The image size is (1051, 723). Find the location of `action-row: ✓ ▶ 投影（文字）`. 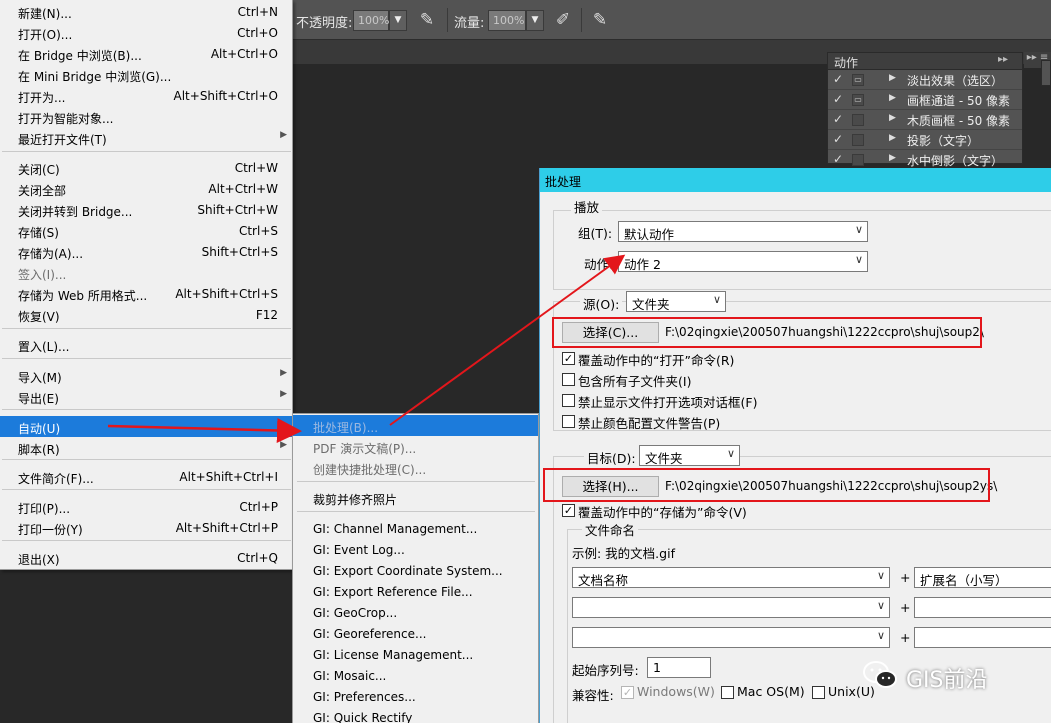

action-row: ✓ ▶ 投影（文字） is located at coordinates (925, 140).